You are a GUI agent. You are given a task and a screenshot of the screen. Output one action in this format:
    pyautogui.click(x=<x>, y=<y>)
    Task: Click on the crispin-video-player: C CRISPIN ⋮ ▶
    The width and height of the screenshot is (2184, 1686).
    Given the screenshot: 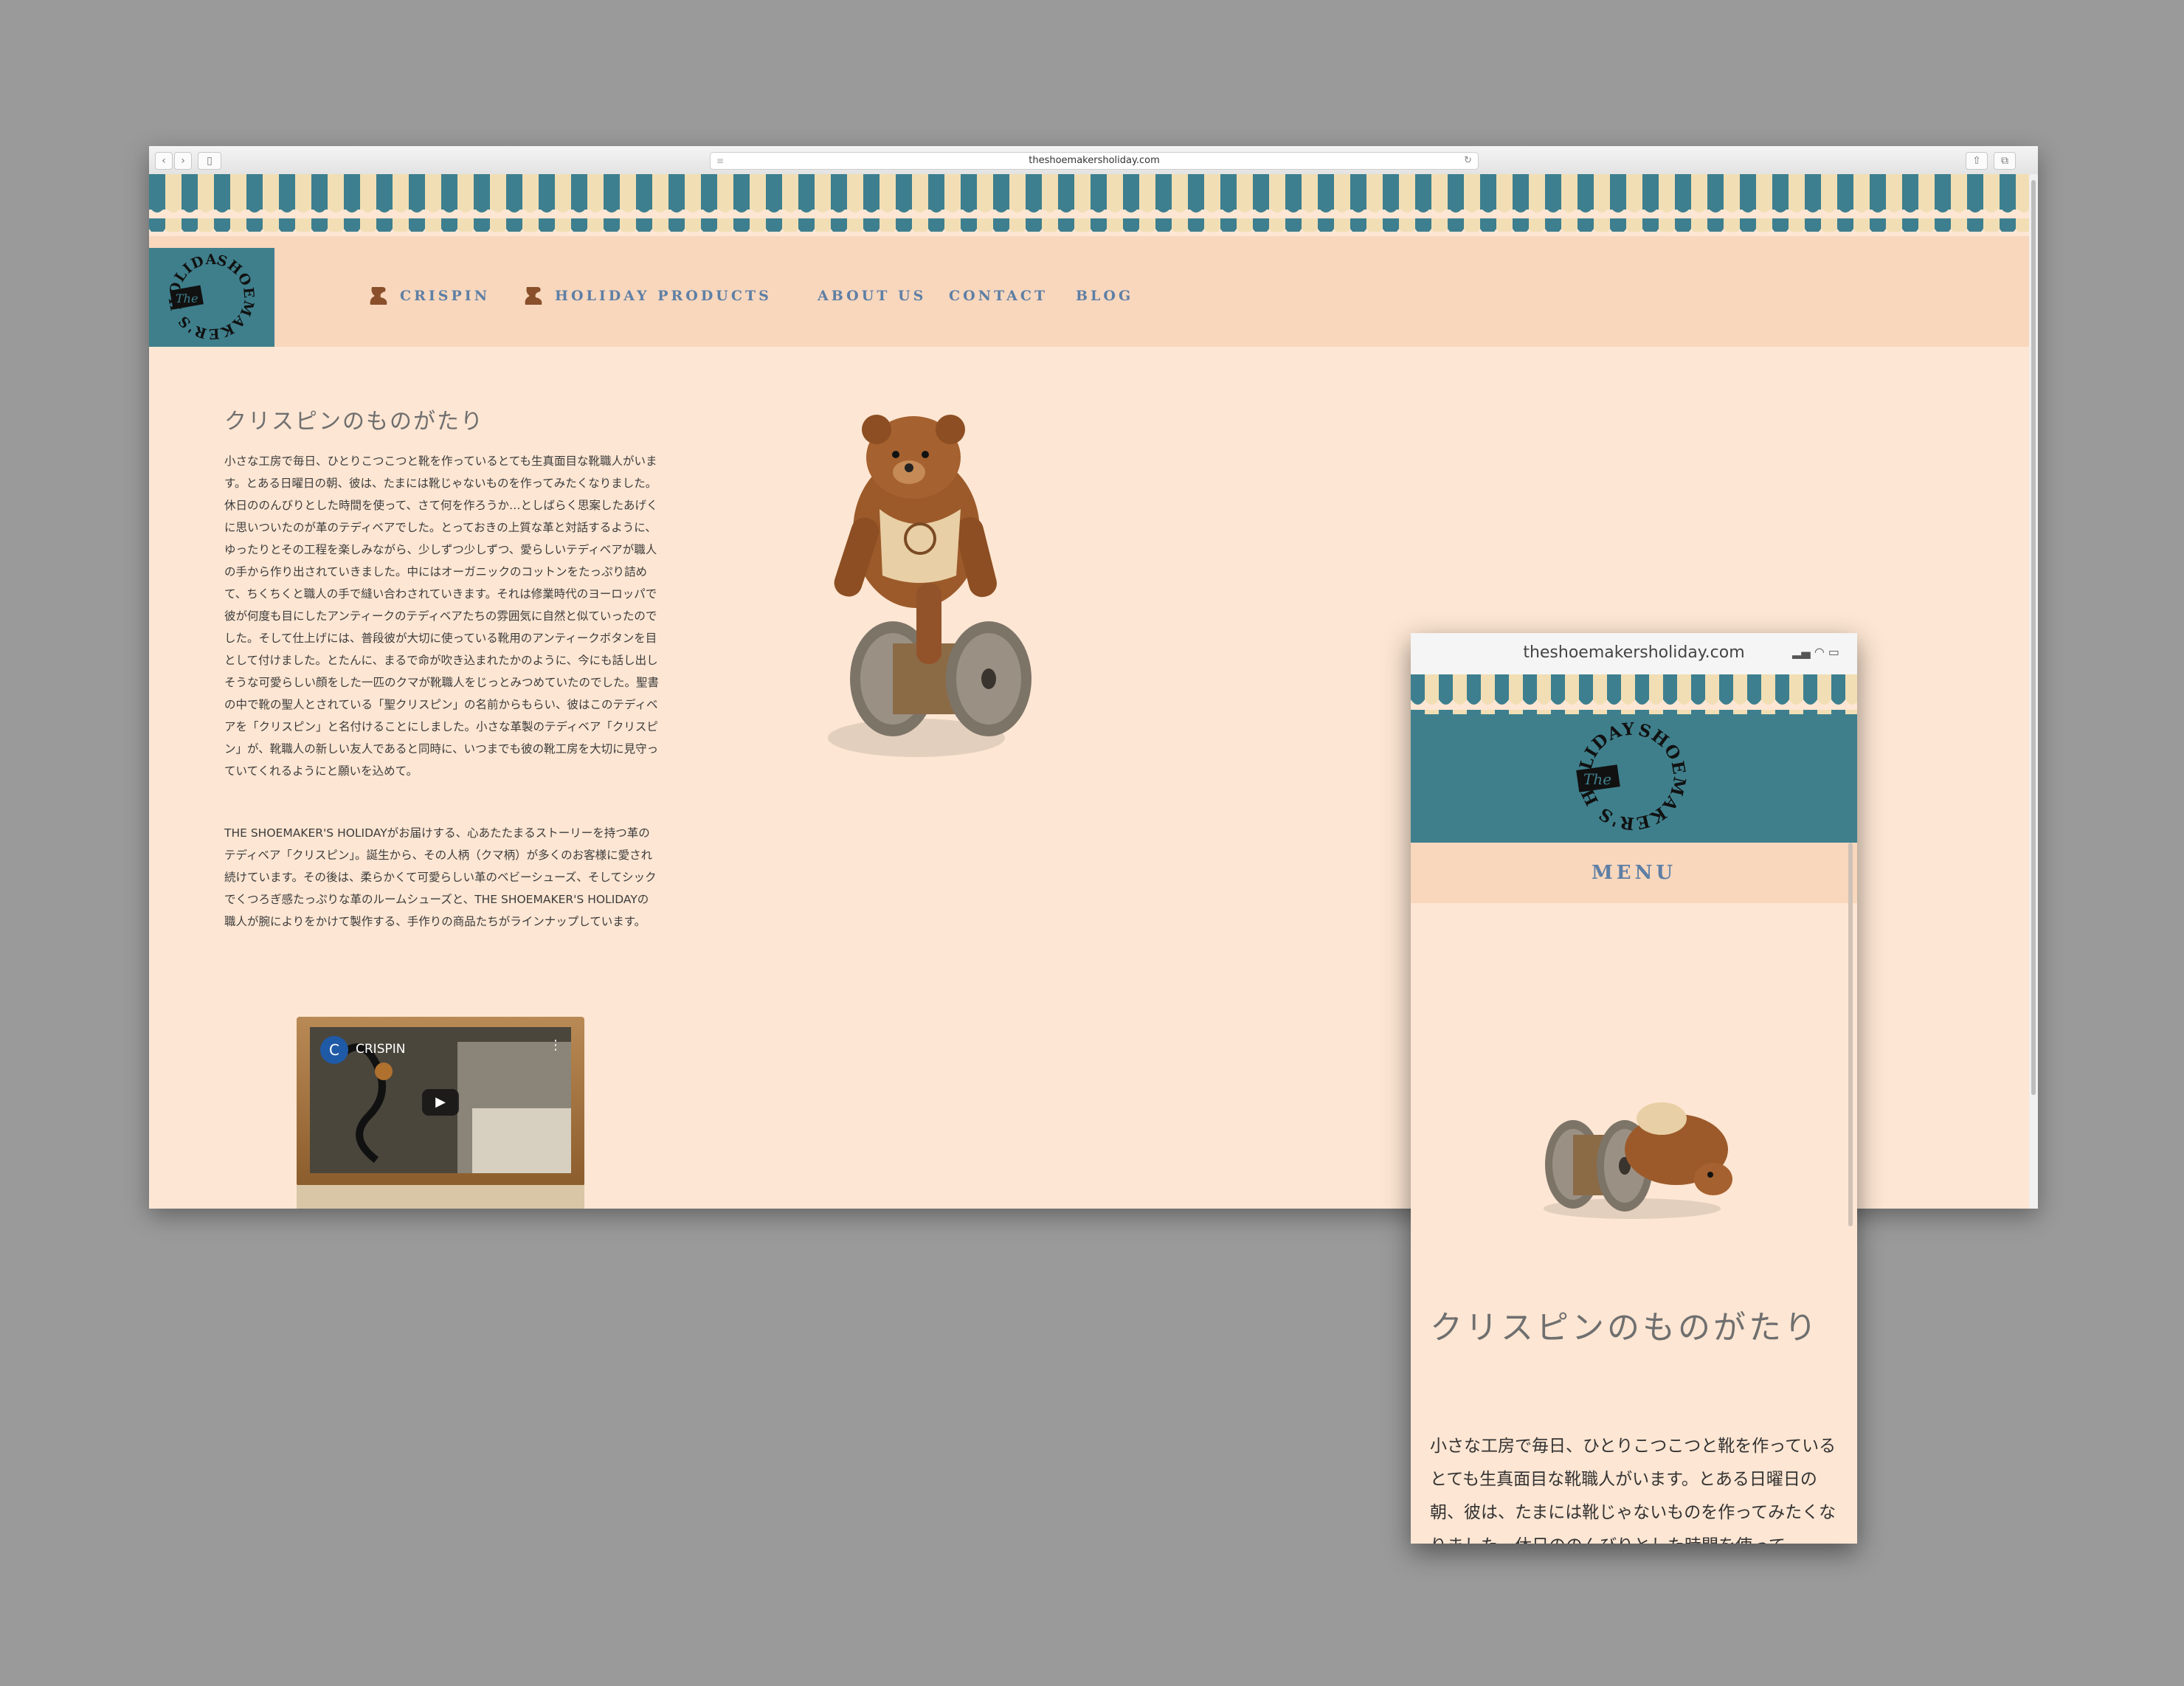 What is the action you would take?
    pyautogui.click(x=440, y=1113)
    